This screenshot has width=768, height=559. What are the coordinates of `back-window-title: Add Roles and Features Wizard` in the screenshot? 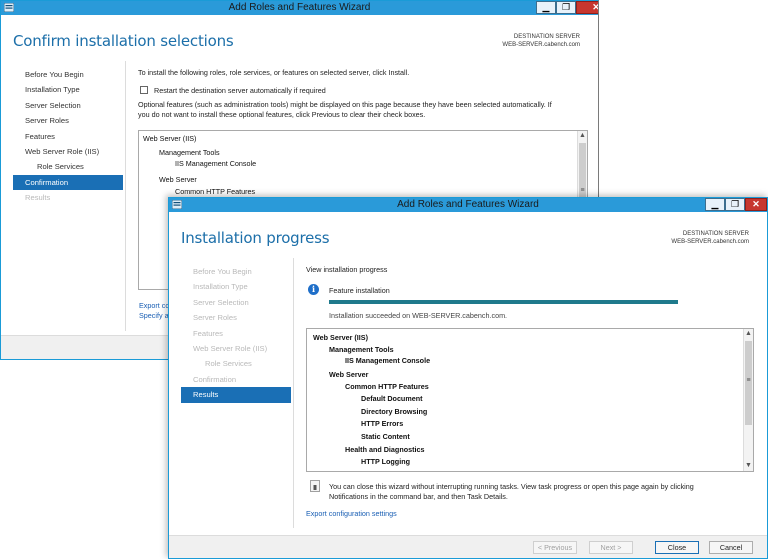 It's located at (299, 7).